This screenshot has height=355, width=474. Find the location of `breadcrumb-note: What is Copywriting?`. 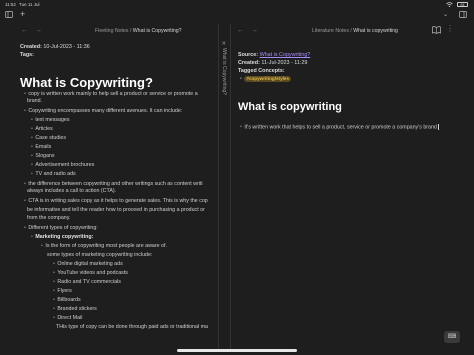

breadcrumb-note: What is Copywriting? is located at coordinates (157, 31).